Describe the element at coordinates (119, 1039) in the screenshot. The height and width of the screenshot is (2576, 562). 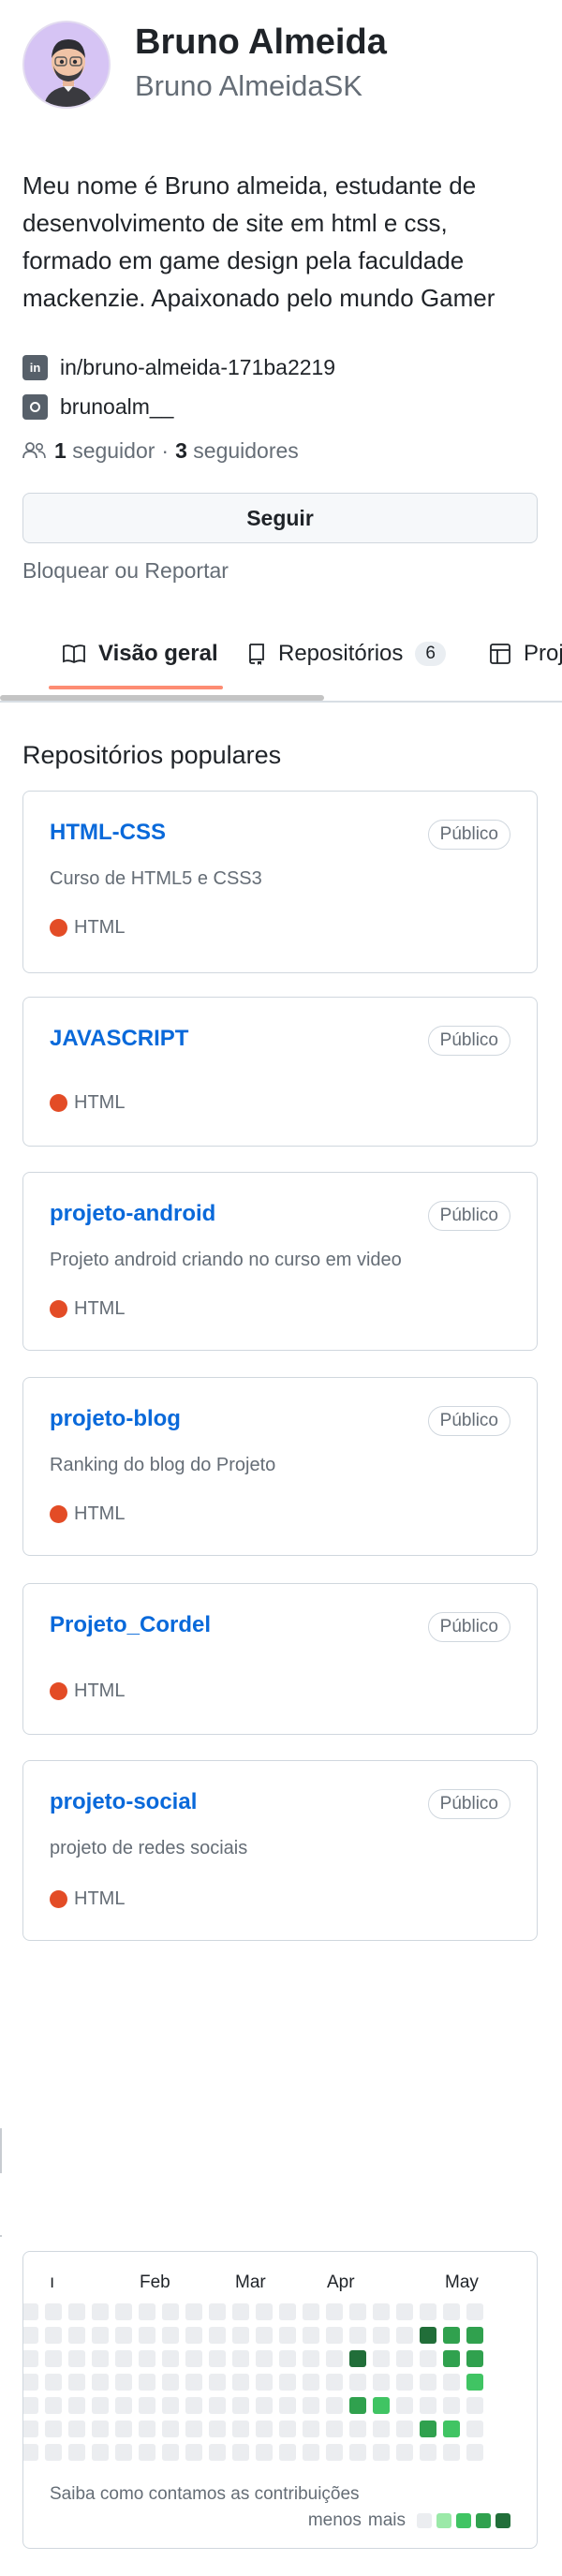
I see `repo-name-link: JAVASCRIPT` at that location.